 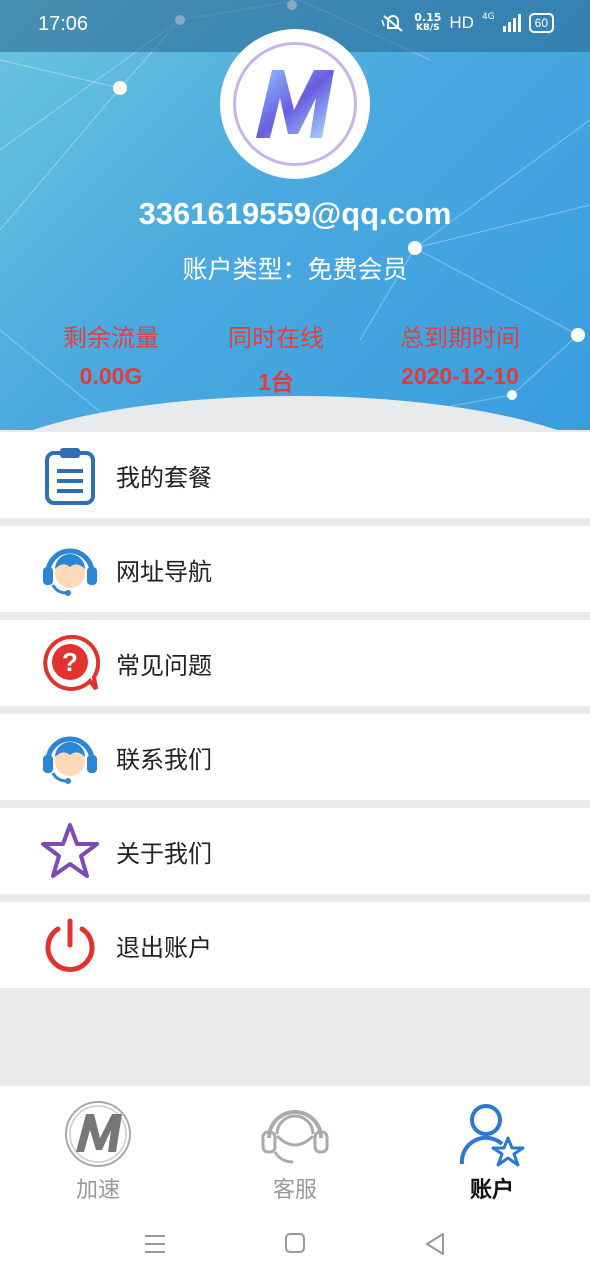 What do you see at coordinates (276, 382) in the screenshot?
I see `stat-value: 1台` at bounding box center [276, 382].